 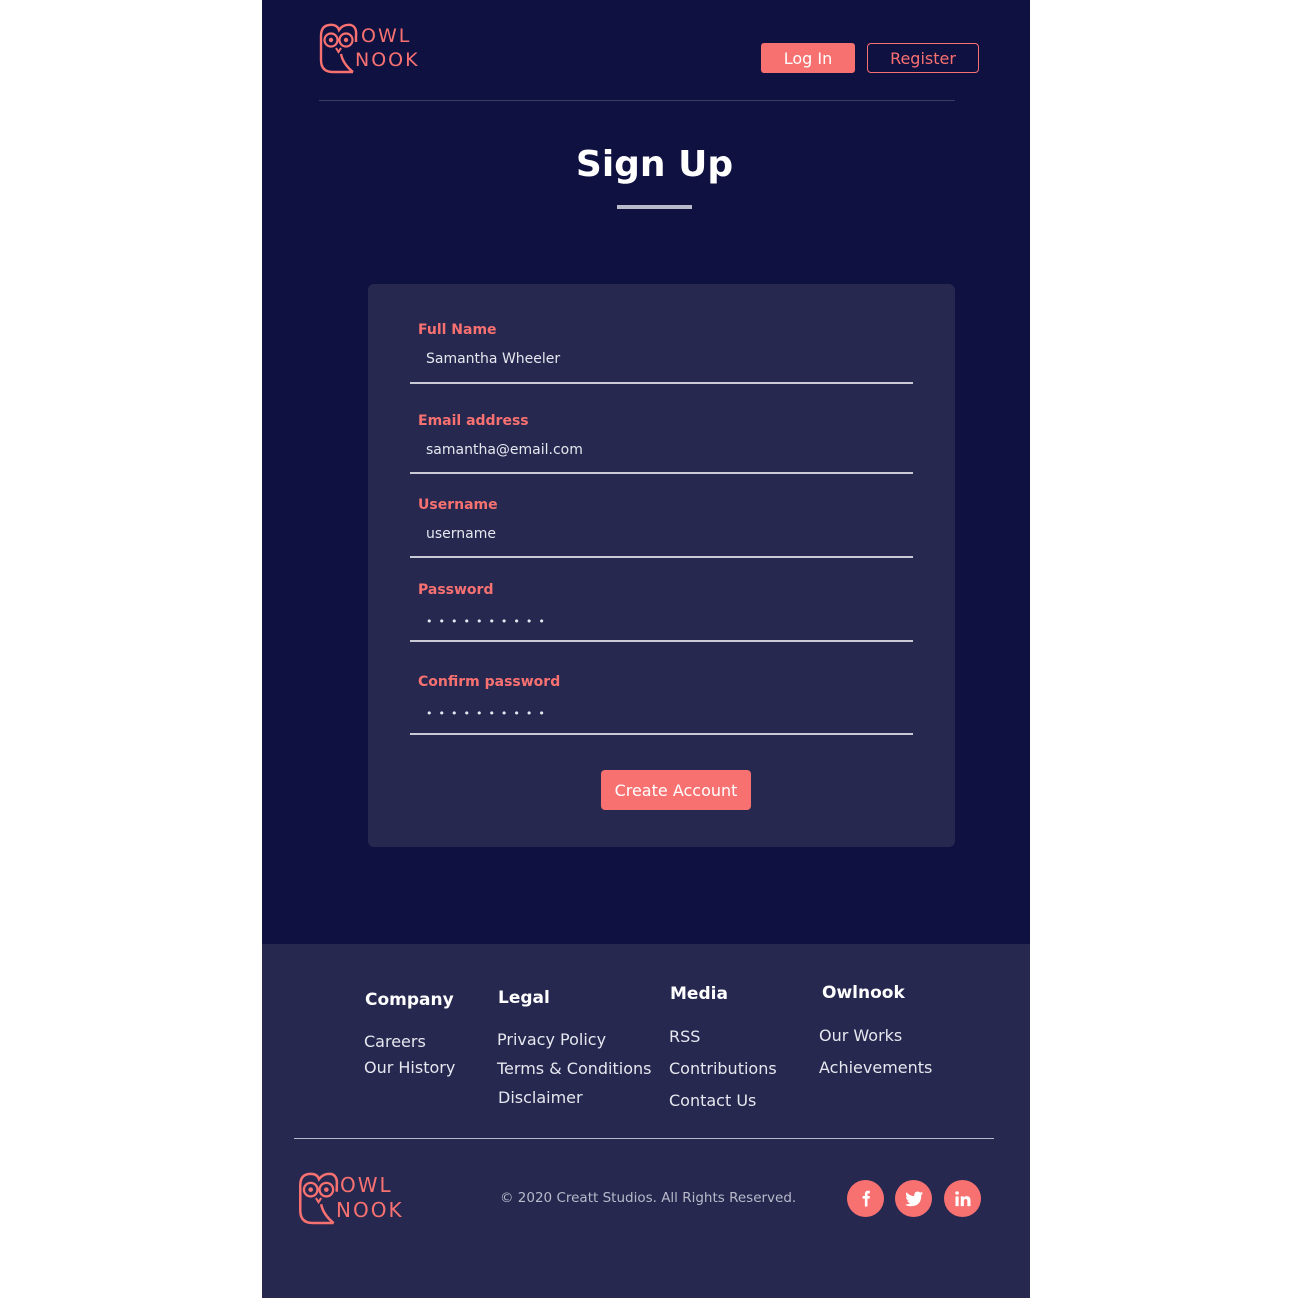 What do you see at coordinates (913, 1198) in the screenshot?
I see `twitter-icon` at bounding box center [913, 1198].